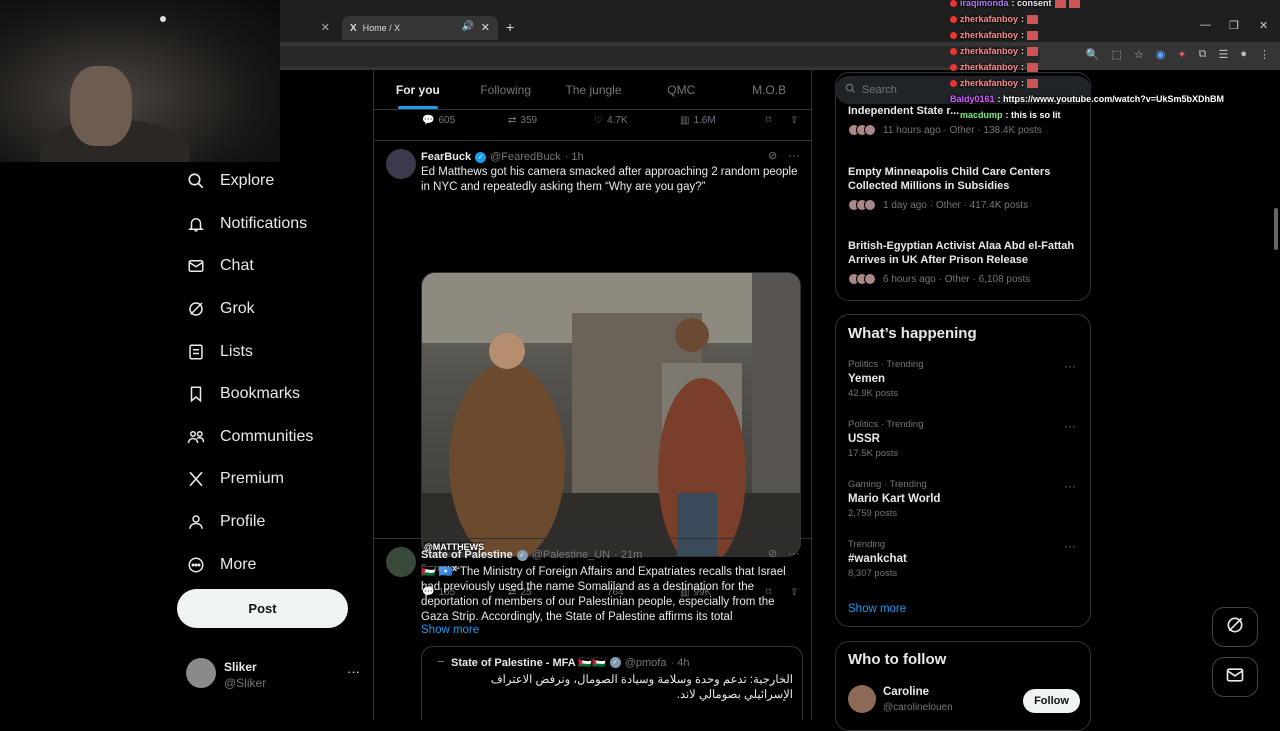 Image resolution: width=1280 pixels, height=731 pixels. What do you see at coordinates (275, 309) in the screenshot?
I see `nav-grok: Grok` at bounding box center [275, 309].